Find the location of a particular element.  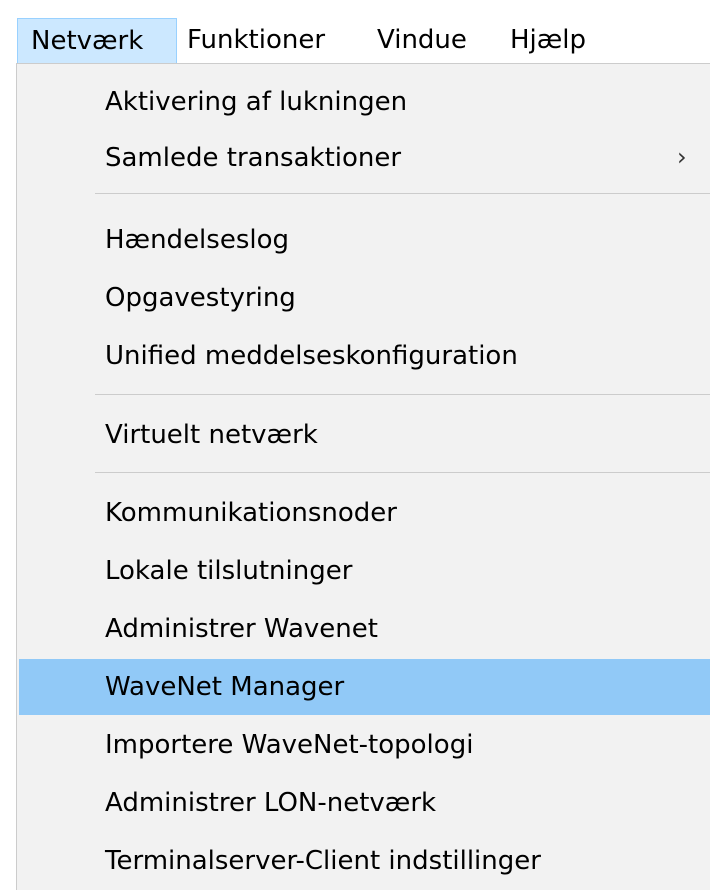

menu-funktioner: Funktioner is located at coordinates (256, 41).